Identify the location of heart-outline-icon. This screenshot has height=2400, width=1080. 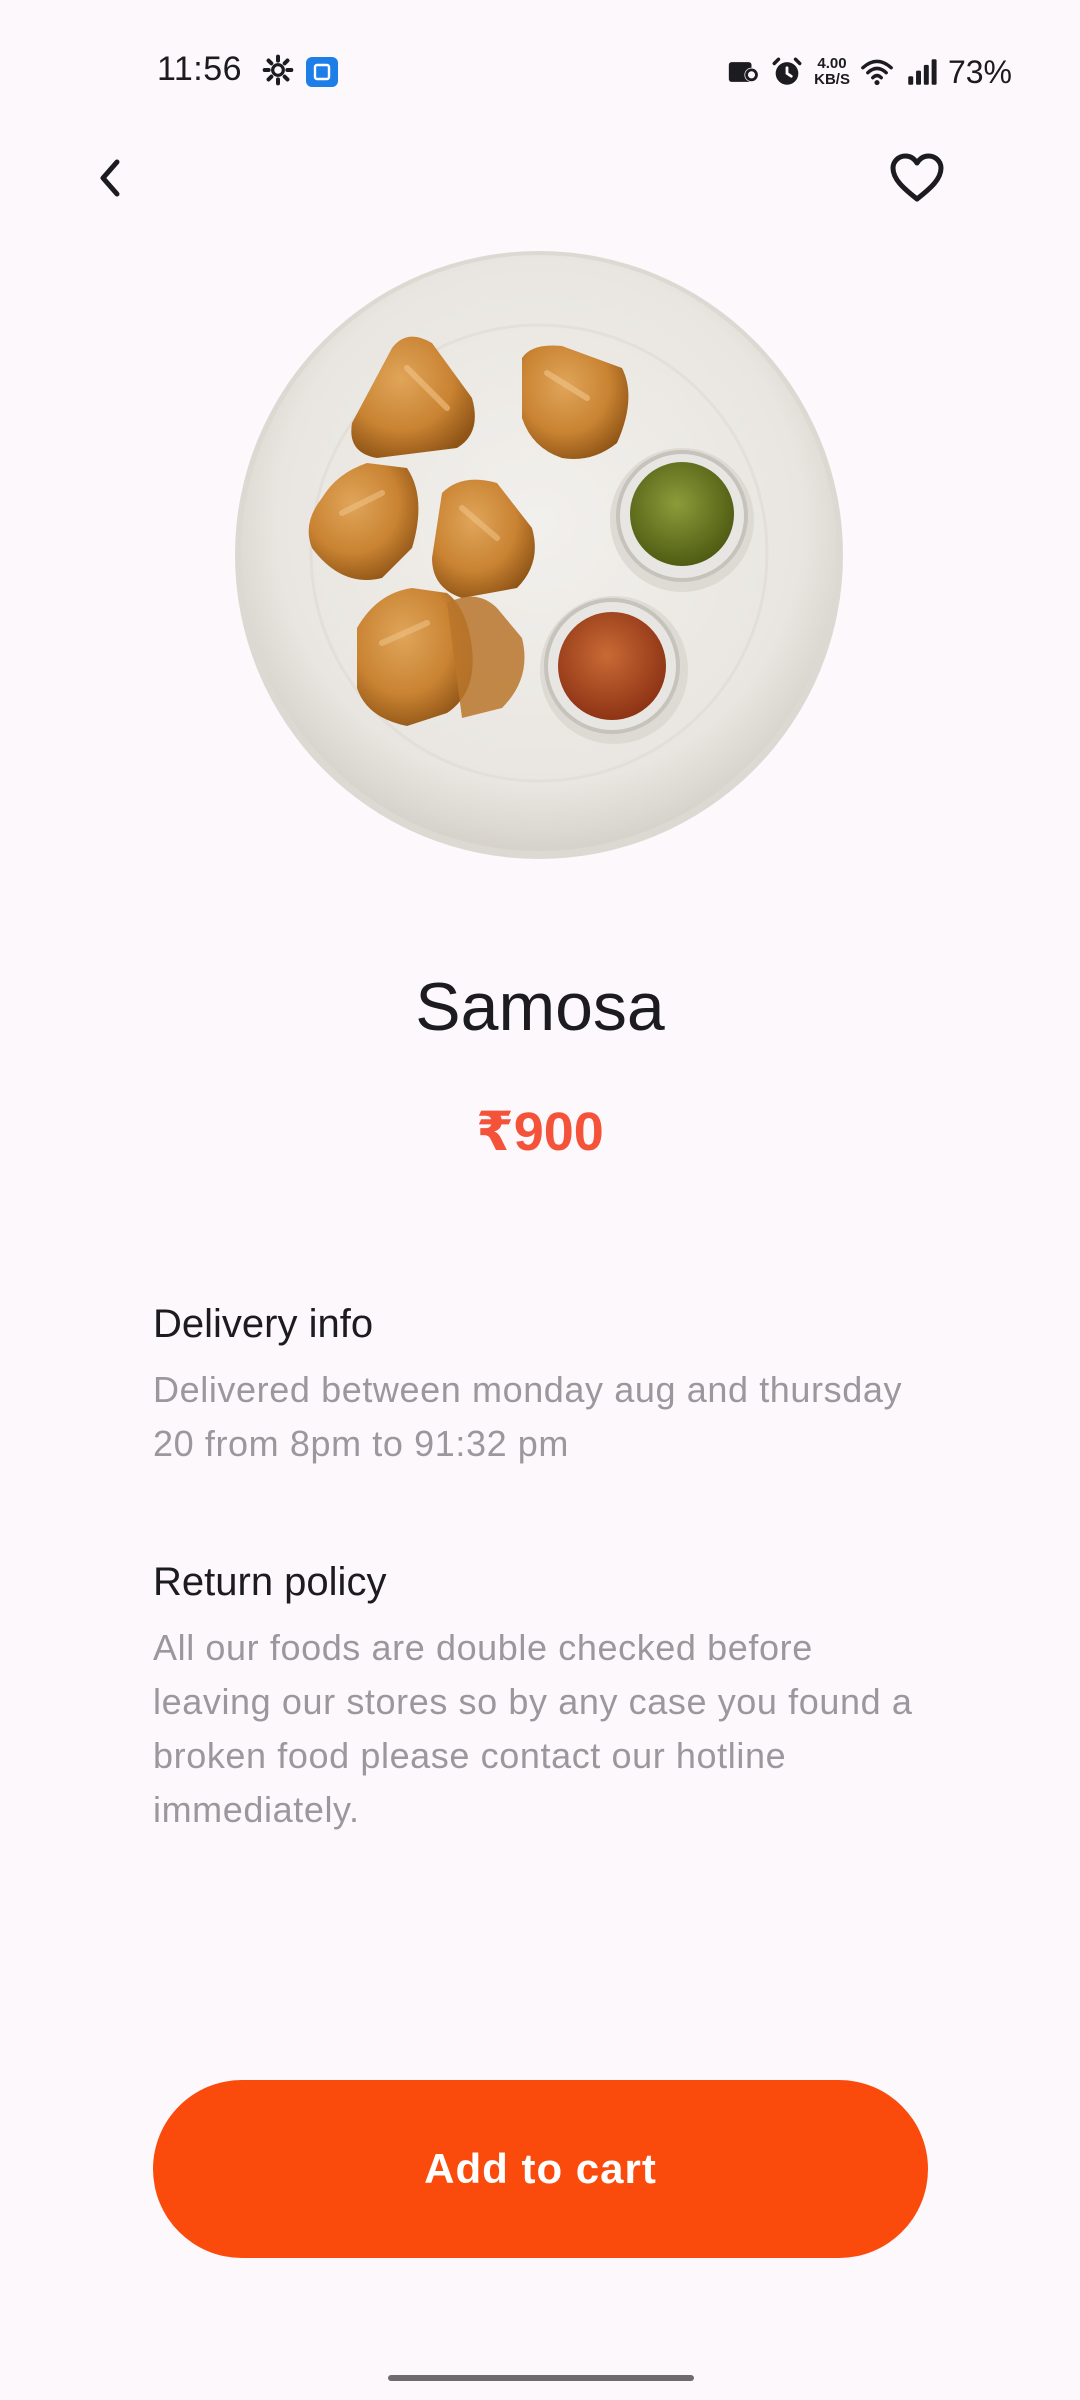
(917, 177).